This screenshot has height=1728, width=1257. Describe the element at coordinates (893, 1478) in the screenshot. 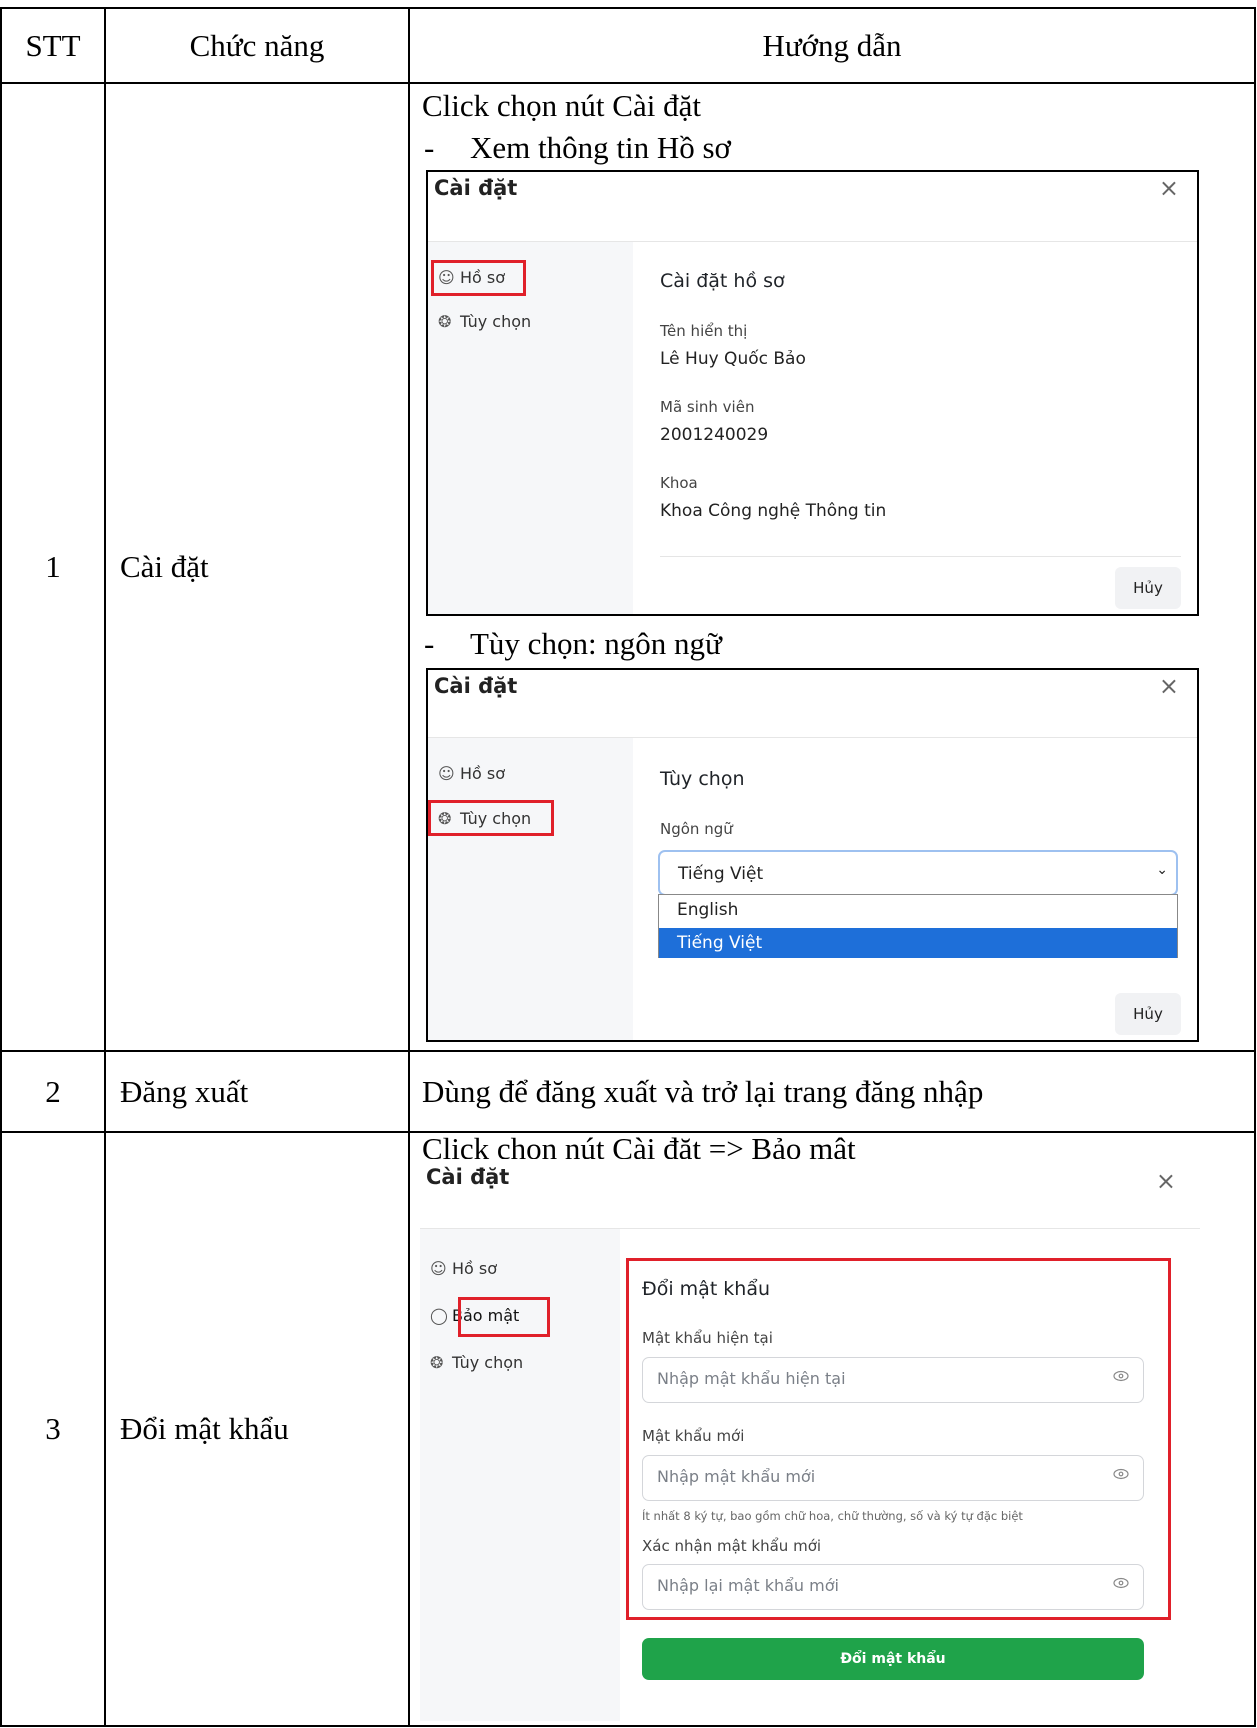

I see `new-password-input: Nhập mật khẩu mới` at that location.